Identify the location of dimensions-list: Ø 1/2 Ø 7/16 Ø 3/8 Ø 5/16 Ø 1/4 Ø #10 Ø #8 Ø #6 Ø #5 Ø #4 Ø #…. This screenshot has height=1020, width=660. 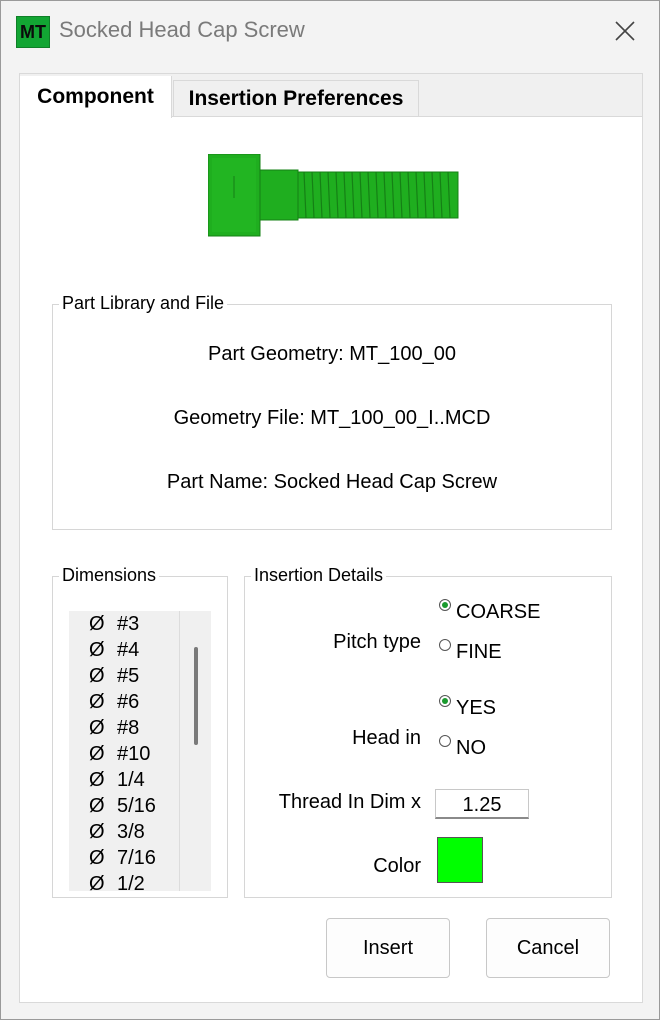
(140, 751).